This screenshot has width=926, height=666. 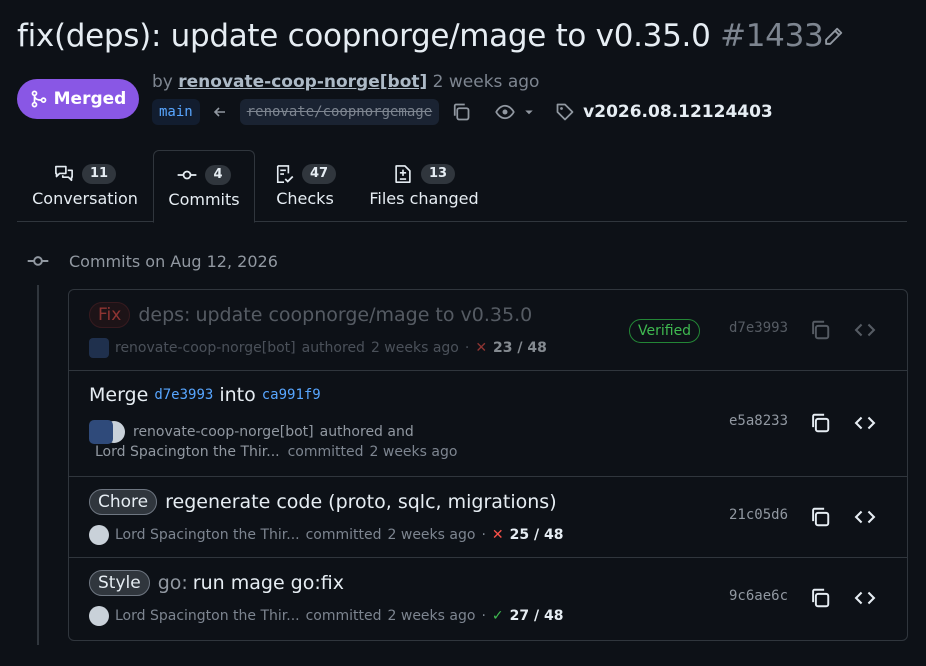 What do you see at coordinates (833, 37) in the screenshot?
I see `pencil-icon` at bounding box center [833, 37].